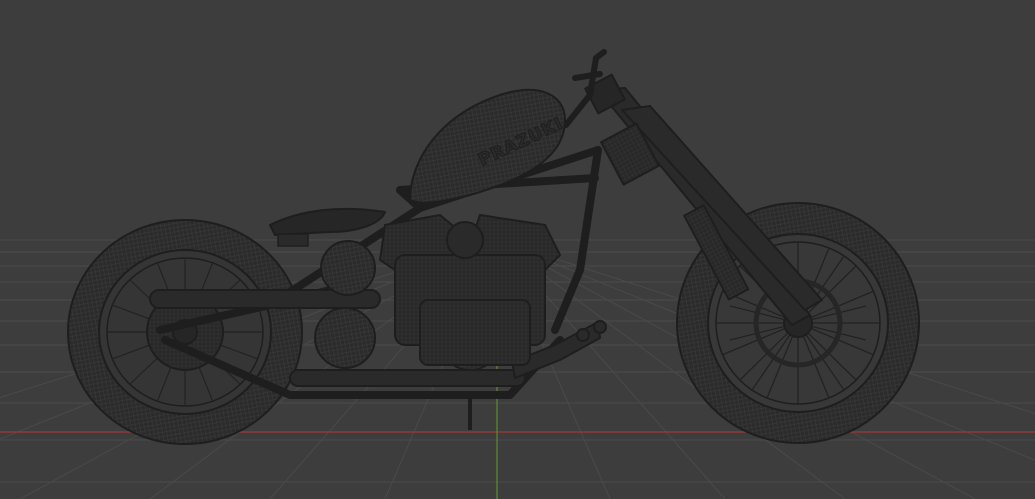 This screenshot has height=499, width=1035. Describe the element at coordinates (488, 146) in the screenshot. I see `gas-tank: PRAZUKI` at that location.